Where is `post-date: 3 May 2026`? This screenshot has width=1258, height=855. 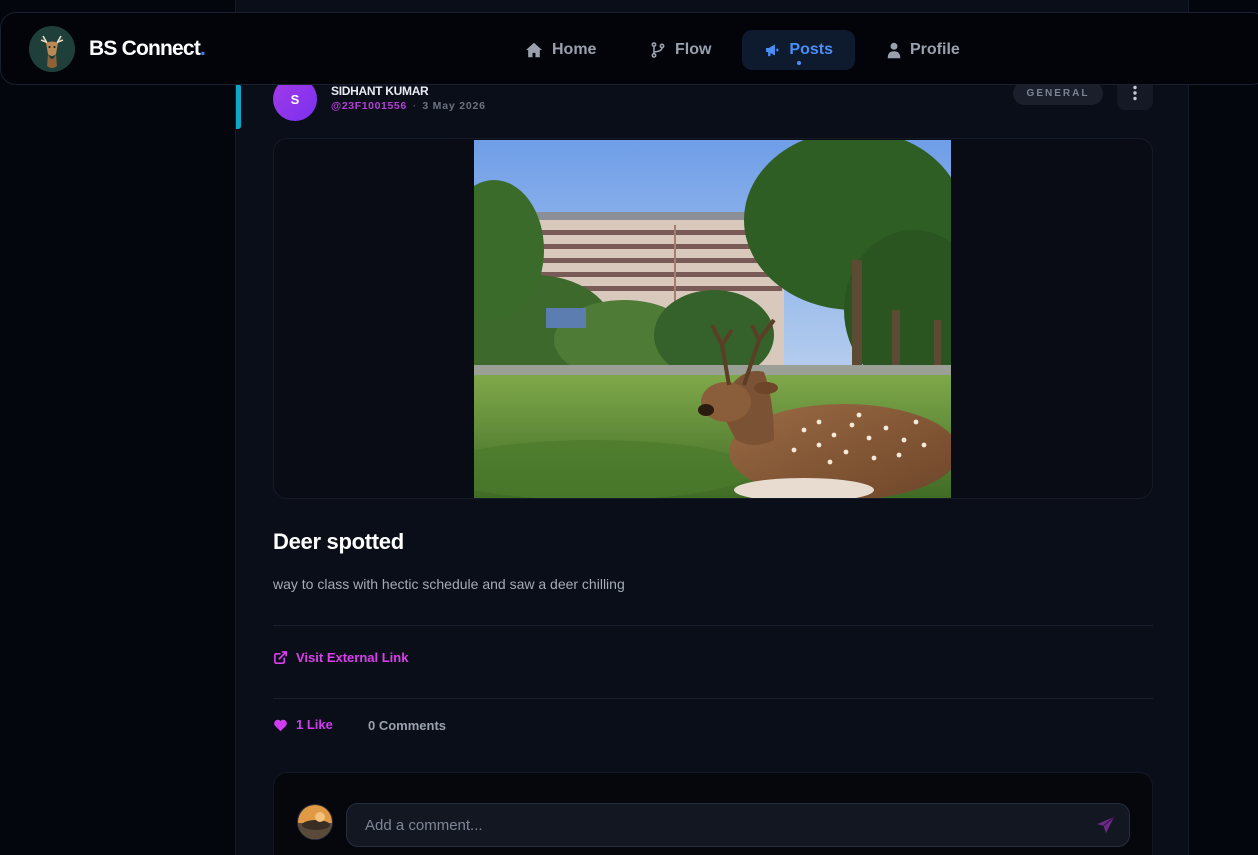
post-date: 3 May 2026 is located at coordinates (454, 106).